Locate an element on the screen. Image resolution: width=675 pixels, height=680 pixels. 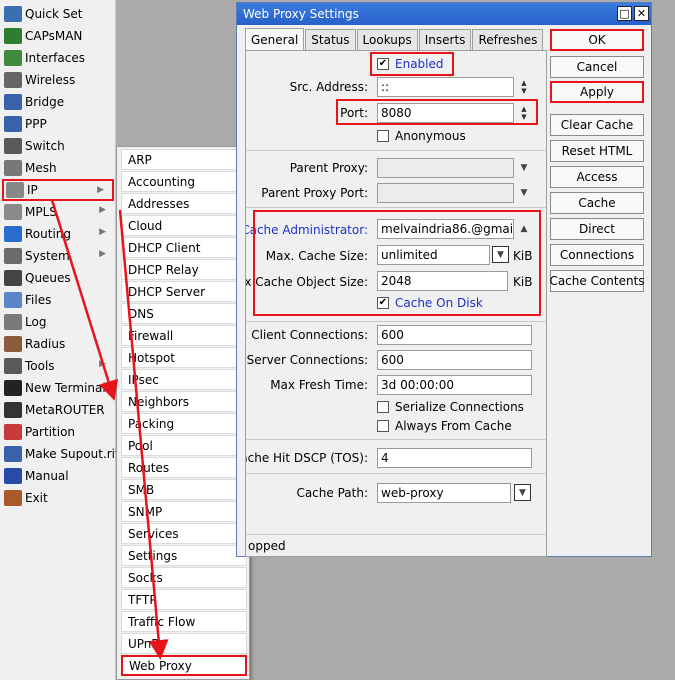
submenu-item-ipsec: IPsec is located at coordinates (184, 379).